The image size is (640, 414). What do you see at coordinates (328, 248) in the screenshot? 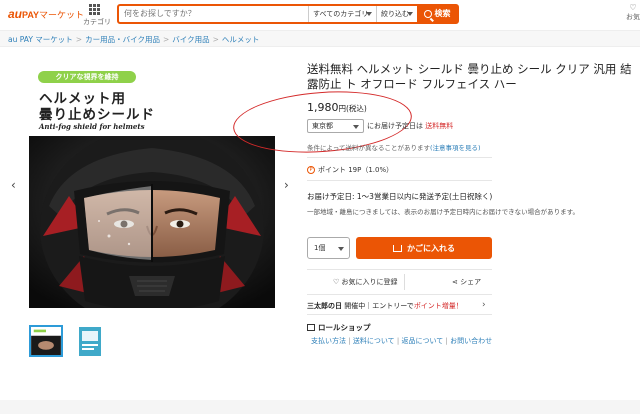
I see `quantity-select: 1個` at bounding box center [328, 248].